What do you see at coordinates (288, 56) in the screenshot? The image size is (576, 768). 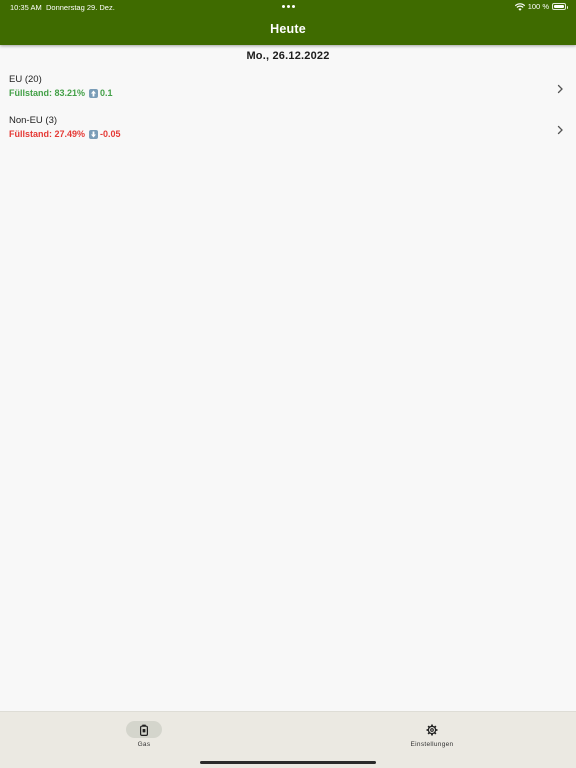 I see `date-heading: Mo., 26.12.2022` at bounding box center [288, 56].